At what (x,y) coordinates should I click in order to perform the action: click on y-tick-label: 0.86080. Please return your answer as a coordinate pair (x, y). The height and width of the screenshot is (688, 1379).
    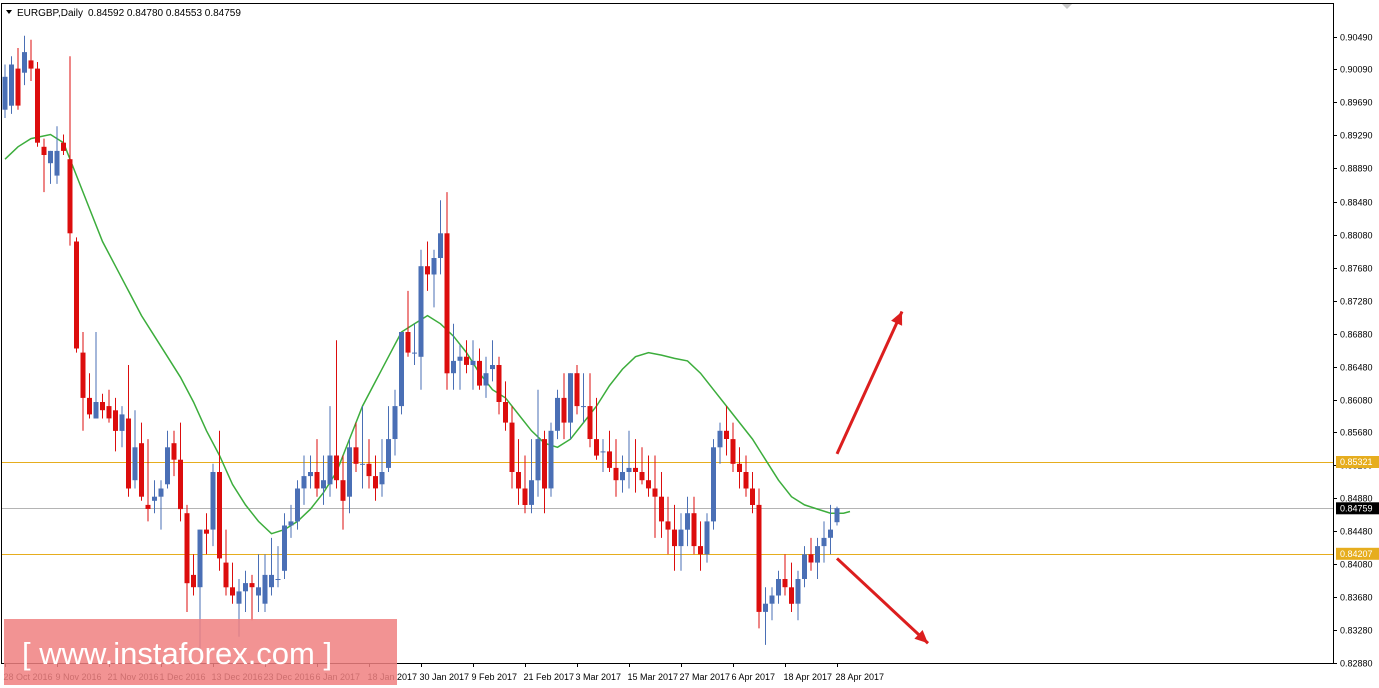
    Looking at the image, I should click on (1356, 401).